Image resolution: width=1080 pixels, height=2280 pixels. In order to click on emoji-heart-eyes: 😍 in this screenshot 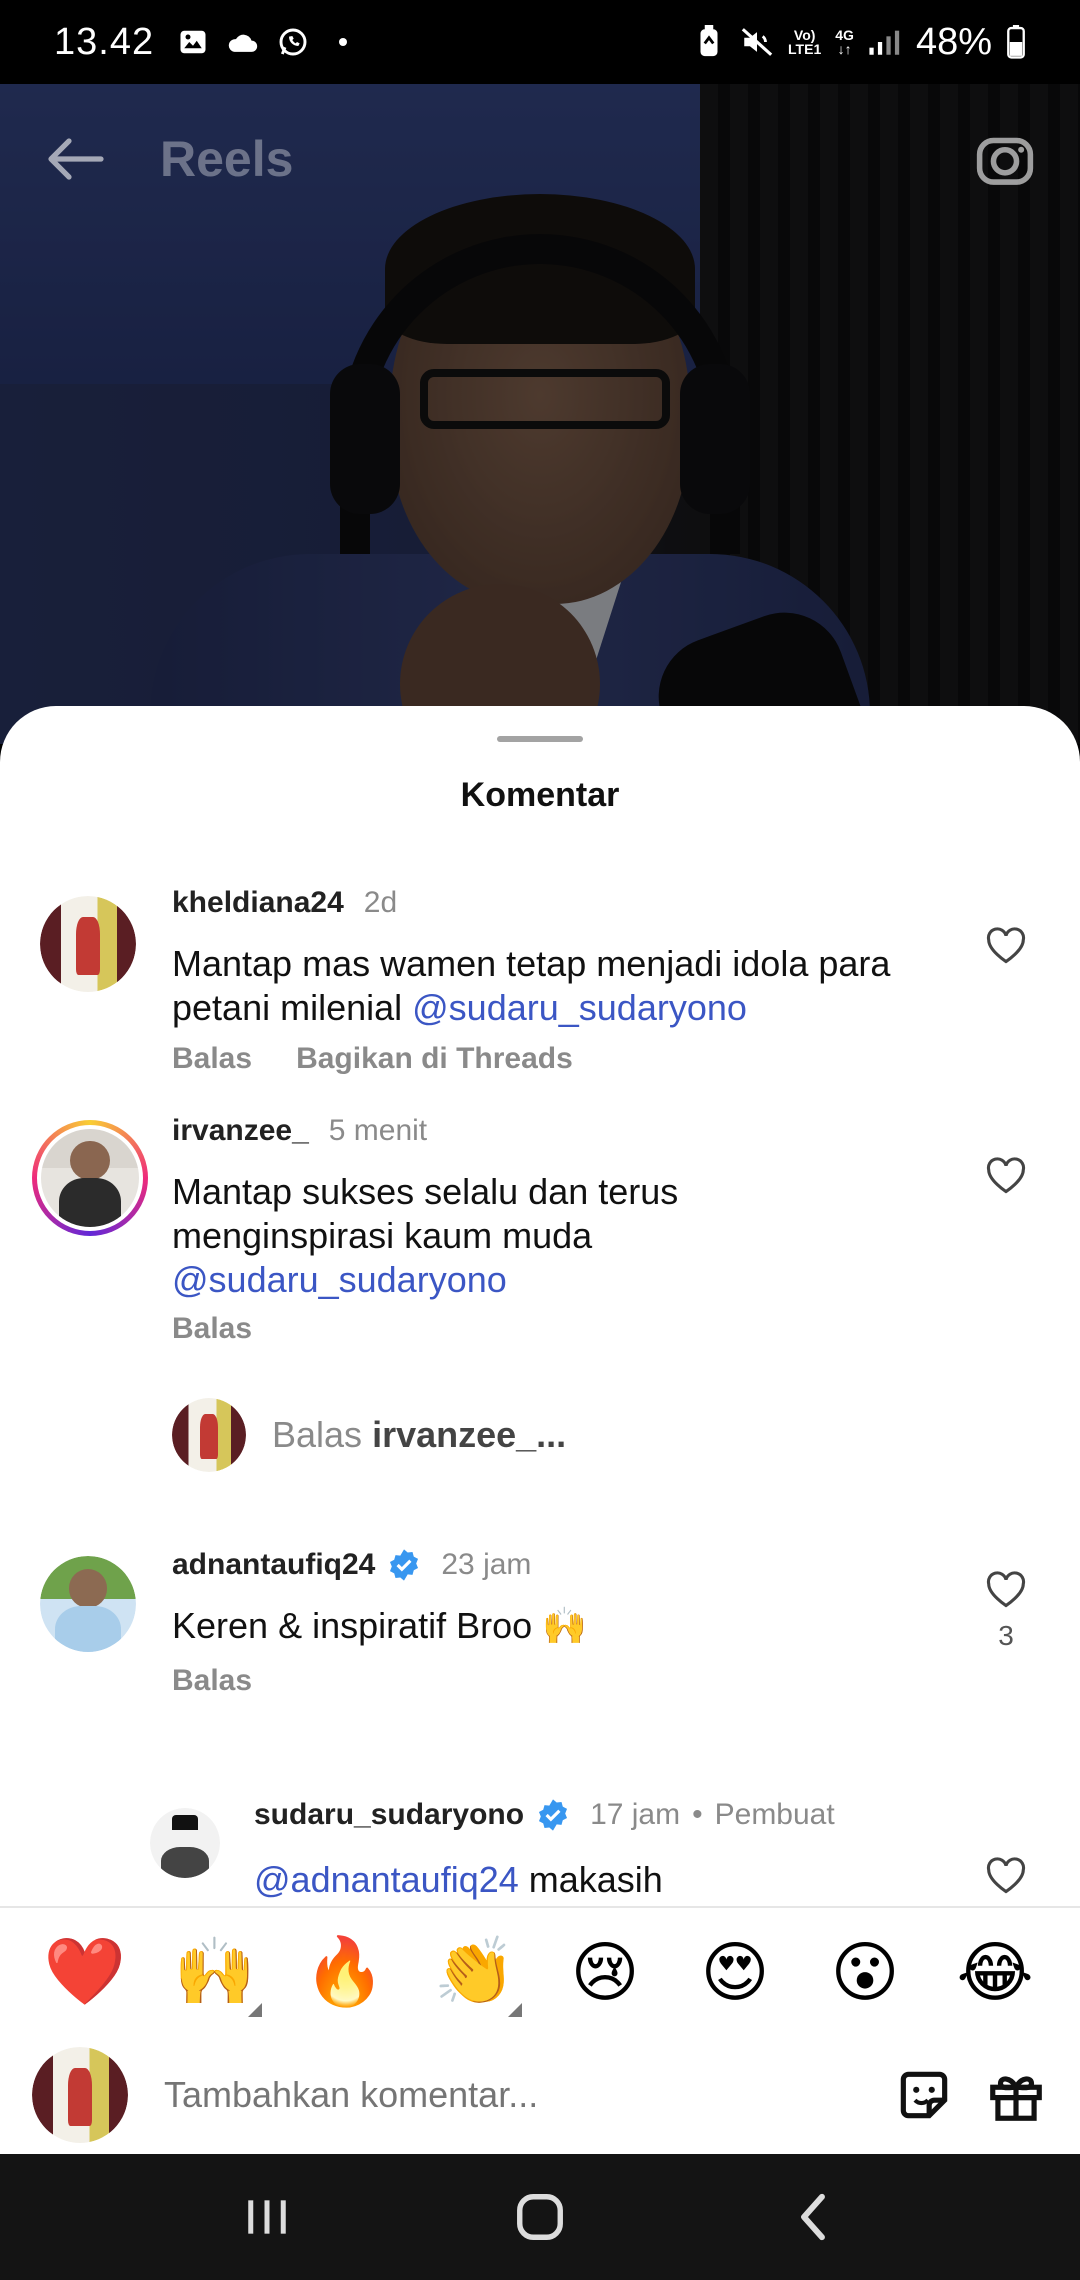, I will do `click(735, 1972)`.